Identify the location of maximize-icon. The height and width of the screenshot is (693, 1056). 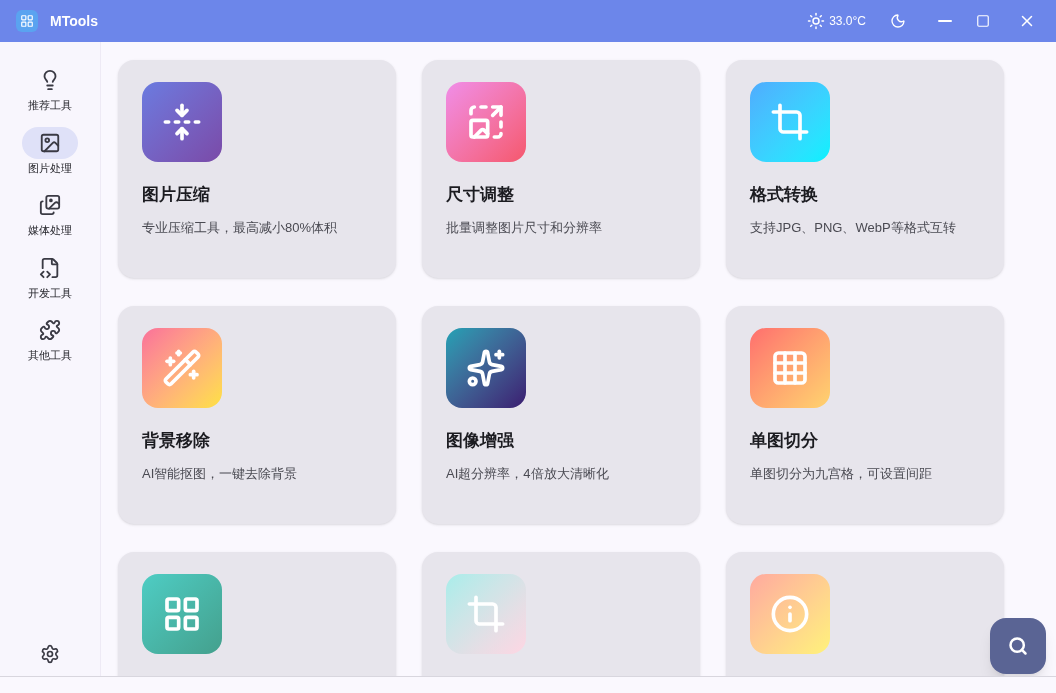
(983, 21).